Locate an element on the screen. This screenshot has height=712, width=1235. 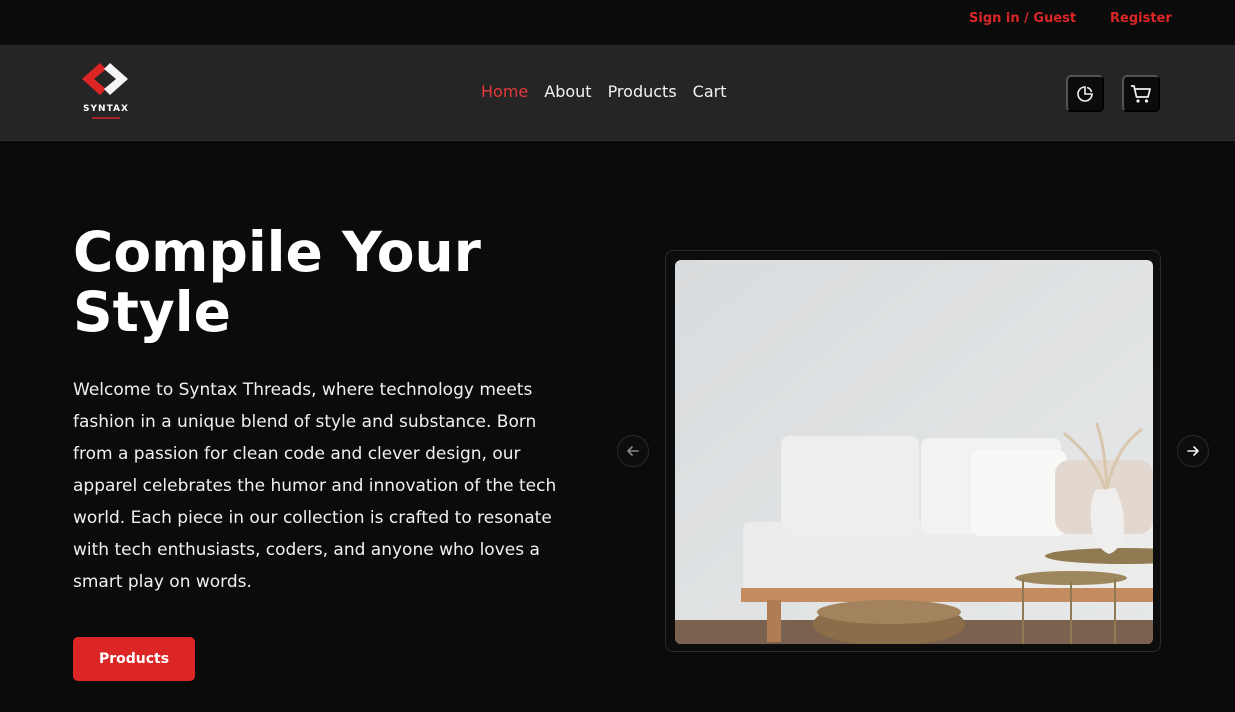
nav-products: Products is located at coordinates (642, 91).